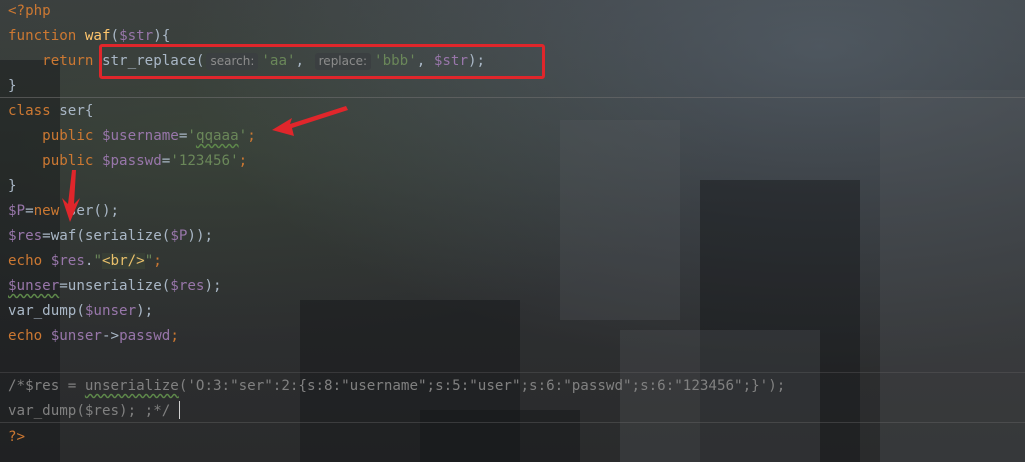 This screenshot has width=1025, height=462. I want to click on property: $passwd, so click(131, 161).